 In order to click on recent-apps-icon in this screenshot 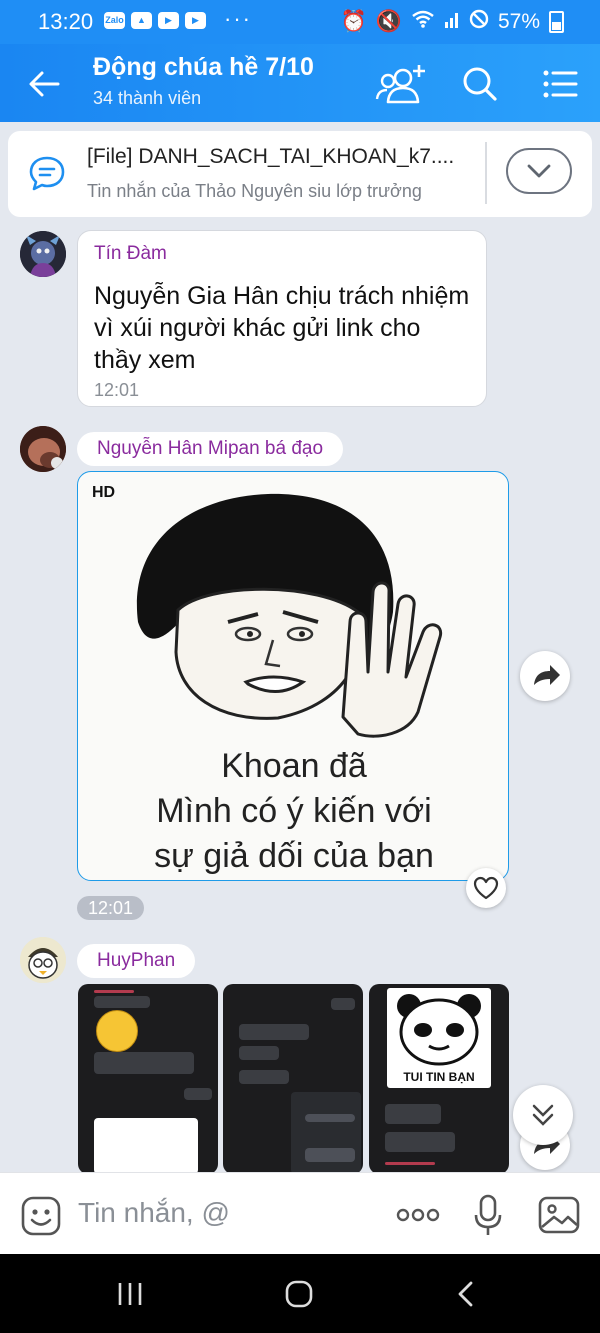, I will do `click(130, 1294)`.